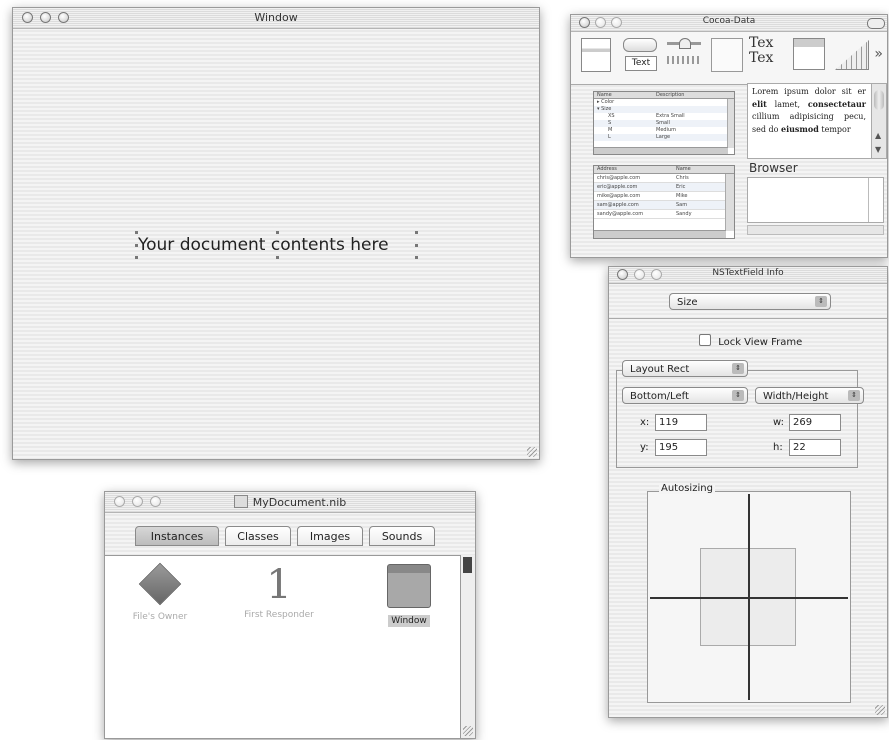 The height and width of the screenshot is (740, 889). Describe the element at coordinates (687, 488) in the screenshot. I see `autosizing-label: Autosizing` at that location.